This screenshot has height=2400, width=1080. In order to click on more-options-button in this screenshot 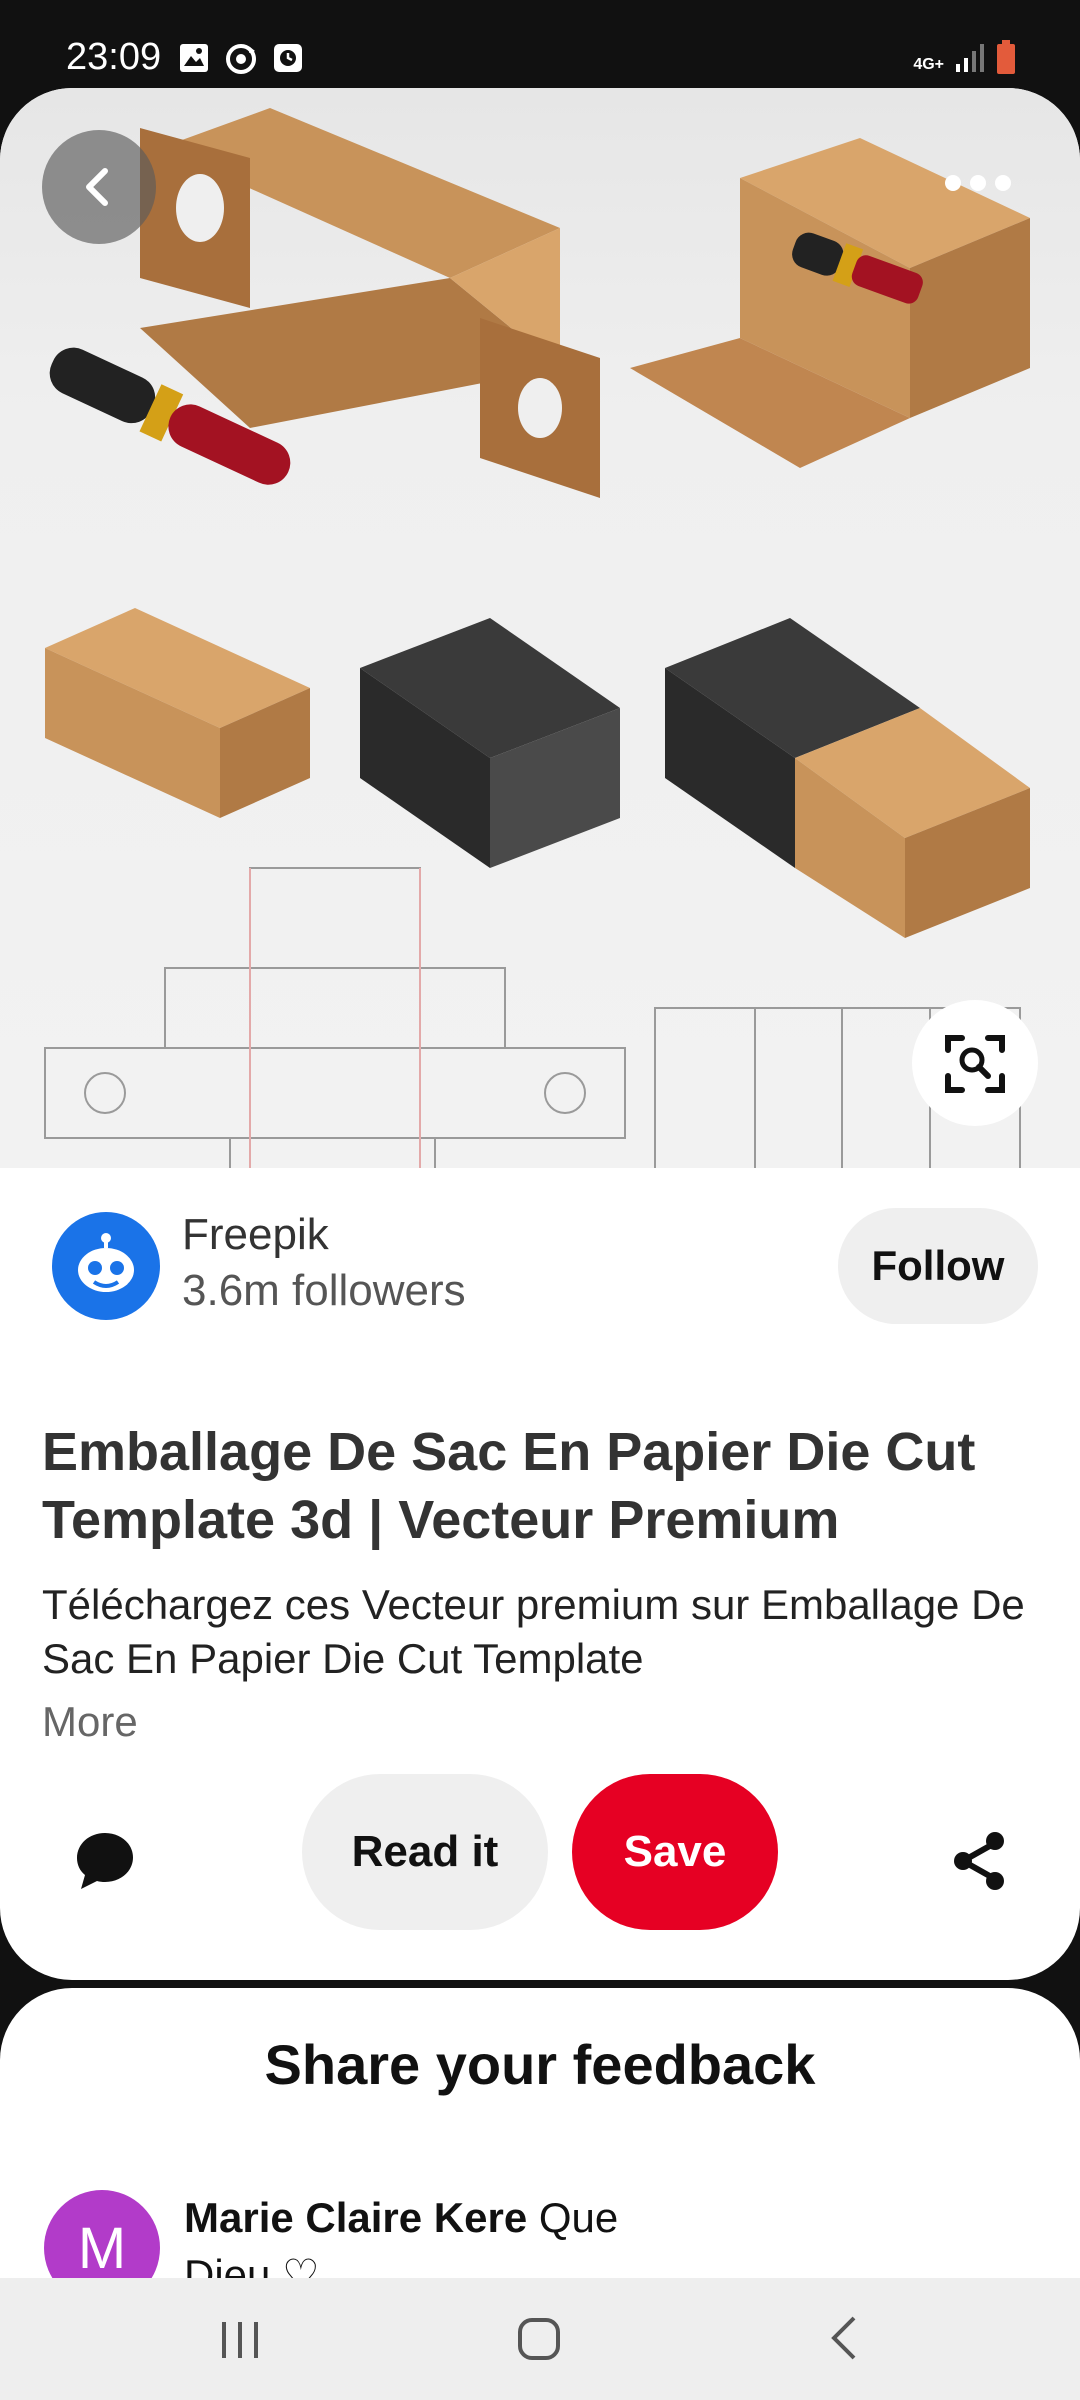, I will do `click(978, 183)`.